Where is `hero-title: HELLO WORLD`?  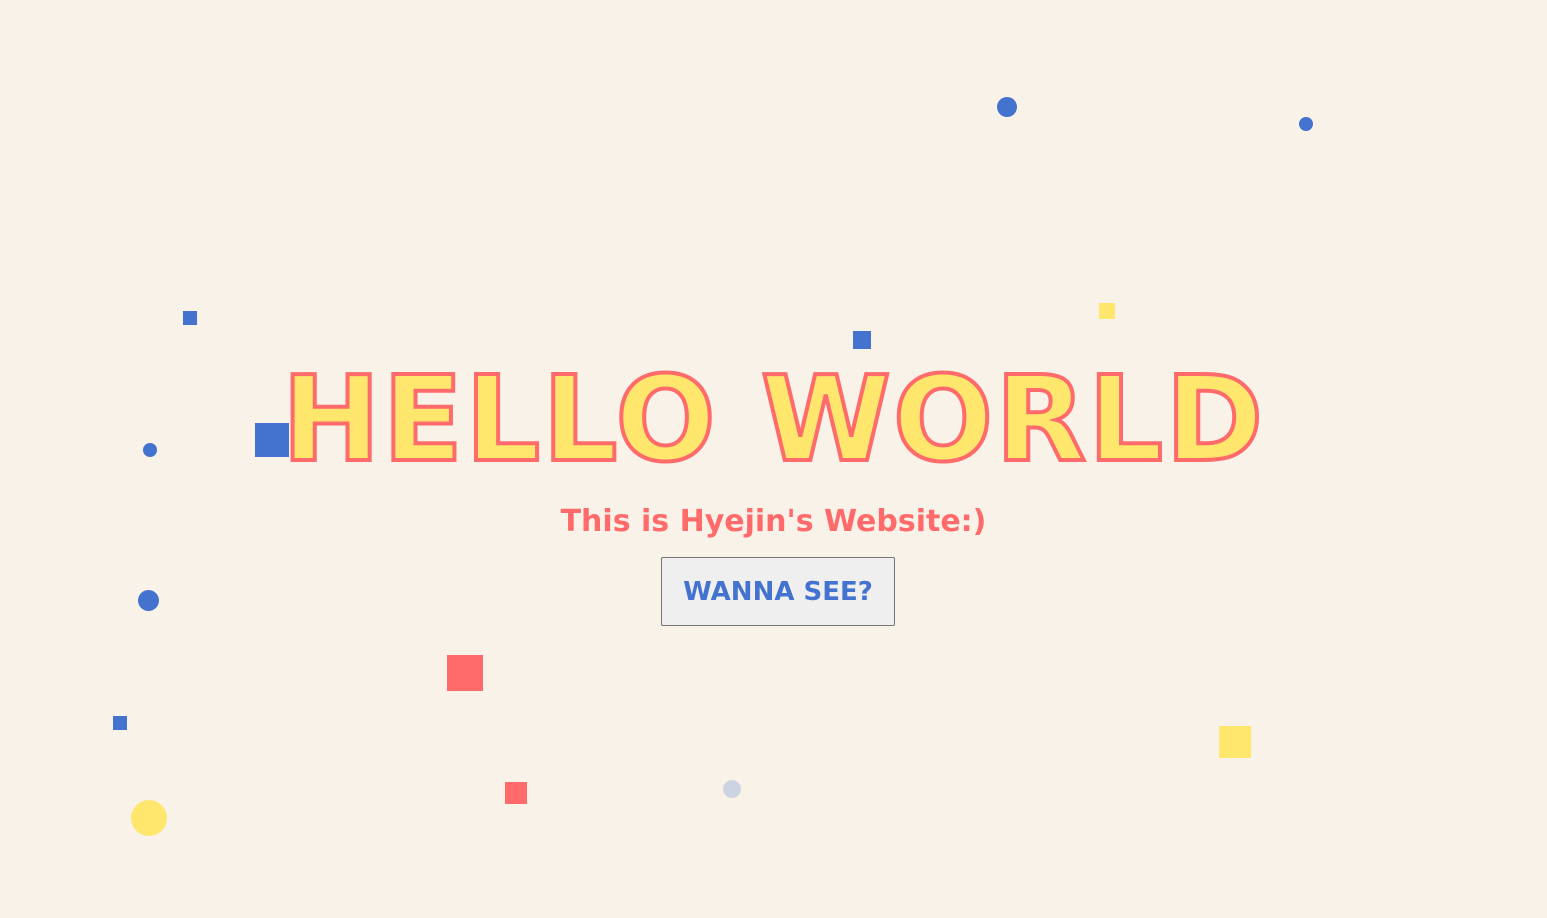 hero-title: HELLO WORLD is located at coordinates (773, 419).